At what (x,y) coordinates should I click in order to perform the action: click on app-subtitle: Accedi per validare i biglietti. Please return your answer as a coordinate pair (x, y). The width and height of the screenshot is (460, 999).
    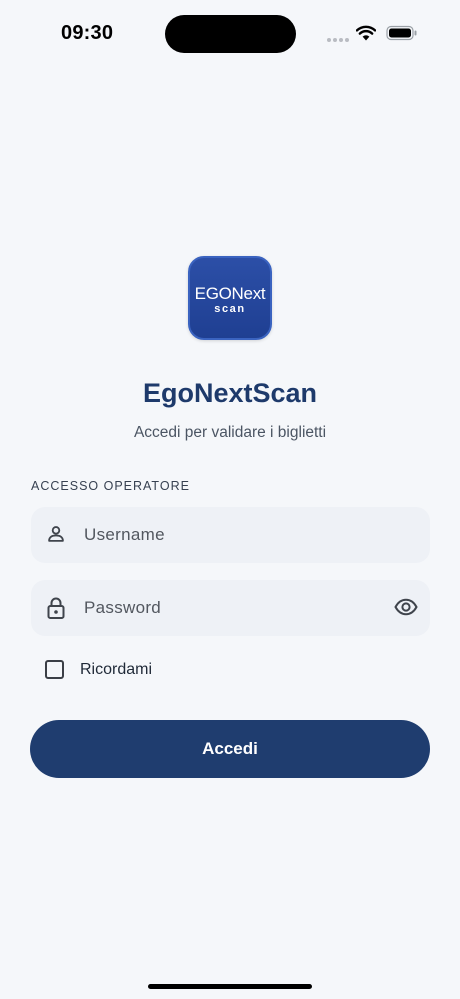
    Looking at the image, I should click on (230, 432).